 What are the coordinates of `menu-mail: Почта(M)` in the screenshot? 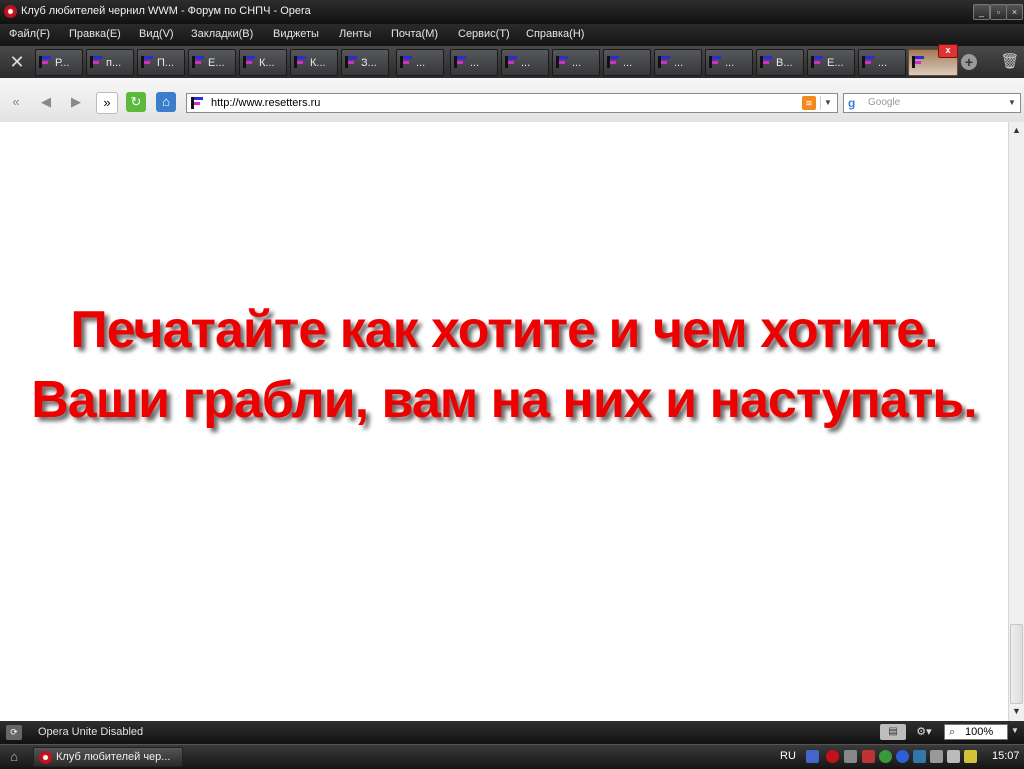 It's located at (414, 34).